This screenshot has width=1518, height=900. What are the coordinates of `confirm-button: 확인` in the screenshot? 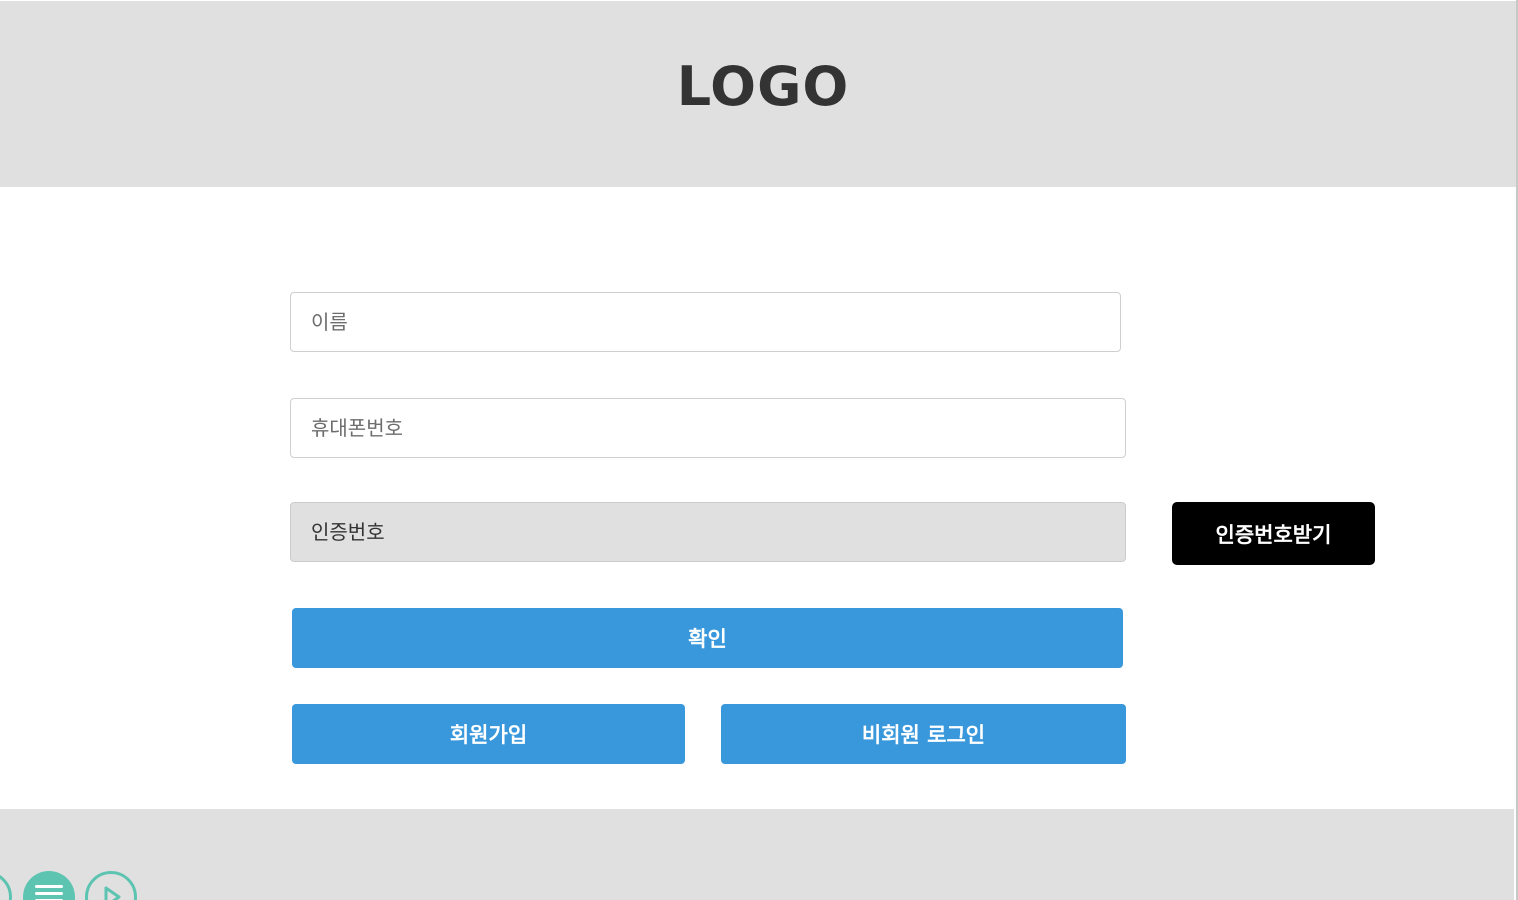 It's located at (707, 638).